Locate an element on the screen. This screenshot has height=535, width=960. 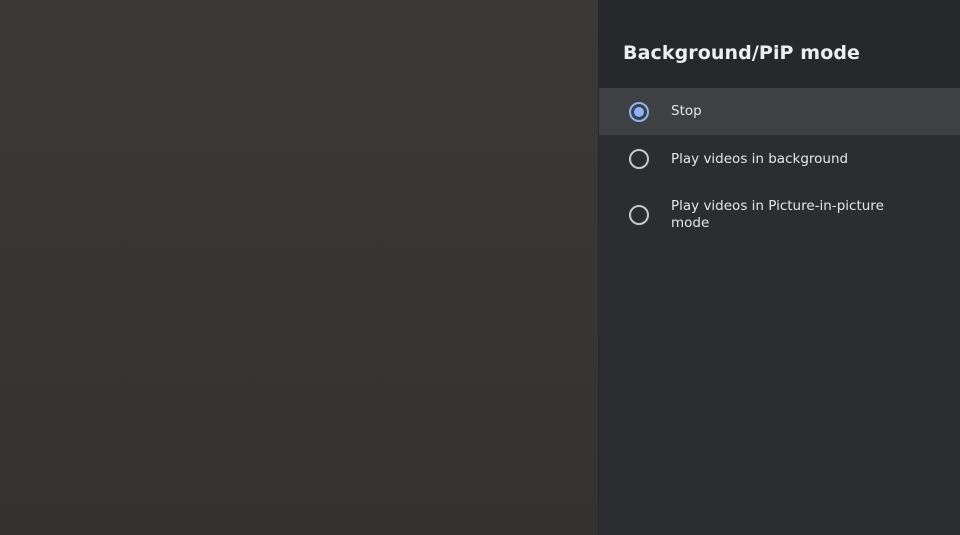
option-label: Play videos in background is located at coordinates (760, 158).